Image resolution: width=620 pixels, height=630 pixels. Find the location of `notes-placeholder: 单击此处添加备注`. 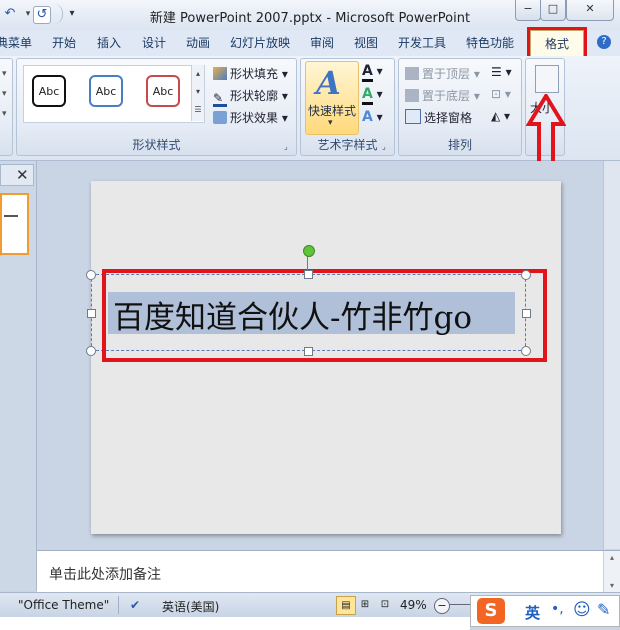

notes-placeholder: 单击此处添加备注 is located at coordinates (105, 575).